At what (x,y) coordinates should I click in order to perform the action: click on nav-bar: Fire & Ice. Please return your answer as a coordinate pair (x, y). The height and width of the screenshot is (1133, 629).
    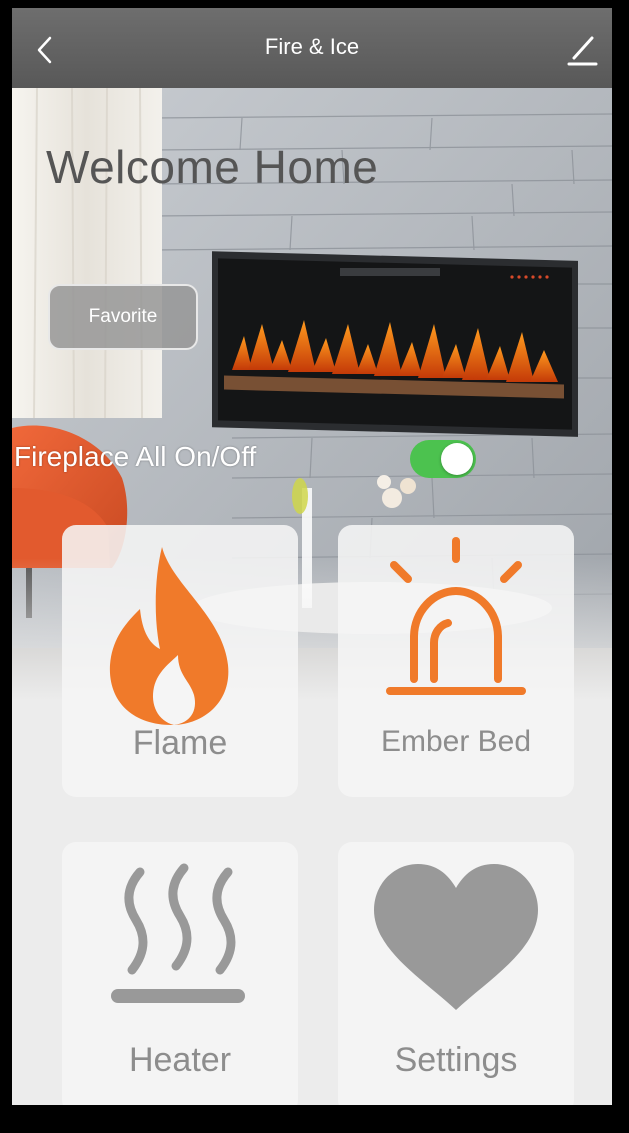
    Looking at the image, I should click on (312, 48).